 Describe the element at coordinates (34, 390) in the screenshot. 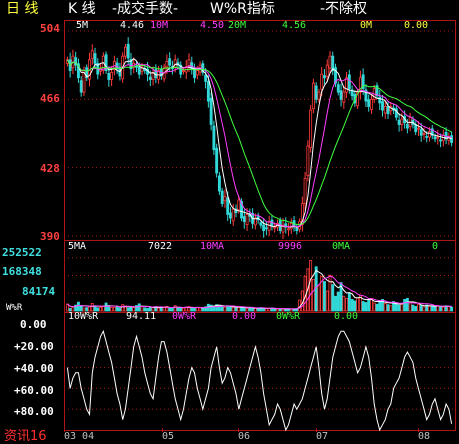

I see `wr-y-label-60: +60.00` at that location.